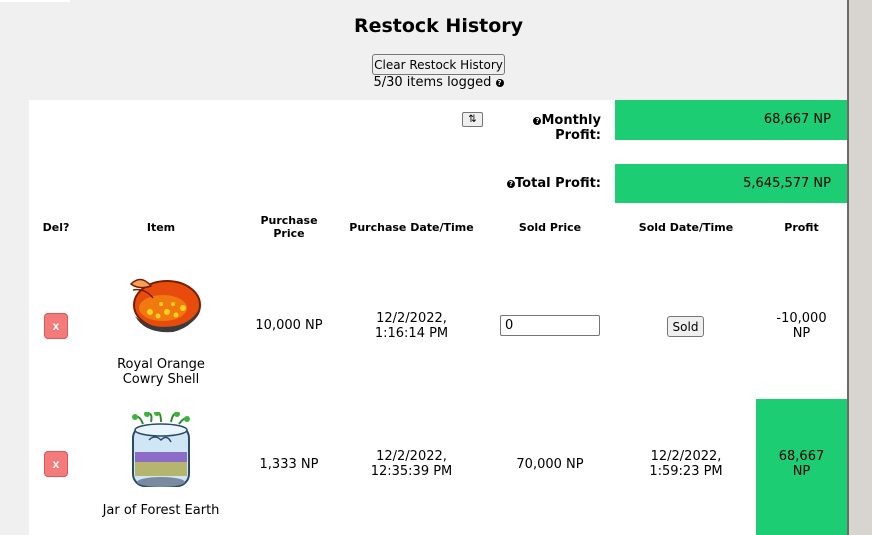  I want to click on row-profit: -10,000 NP, so click(801, 326).